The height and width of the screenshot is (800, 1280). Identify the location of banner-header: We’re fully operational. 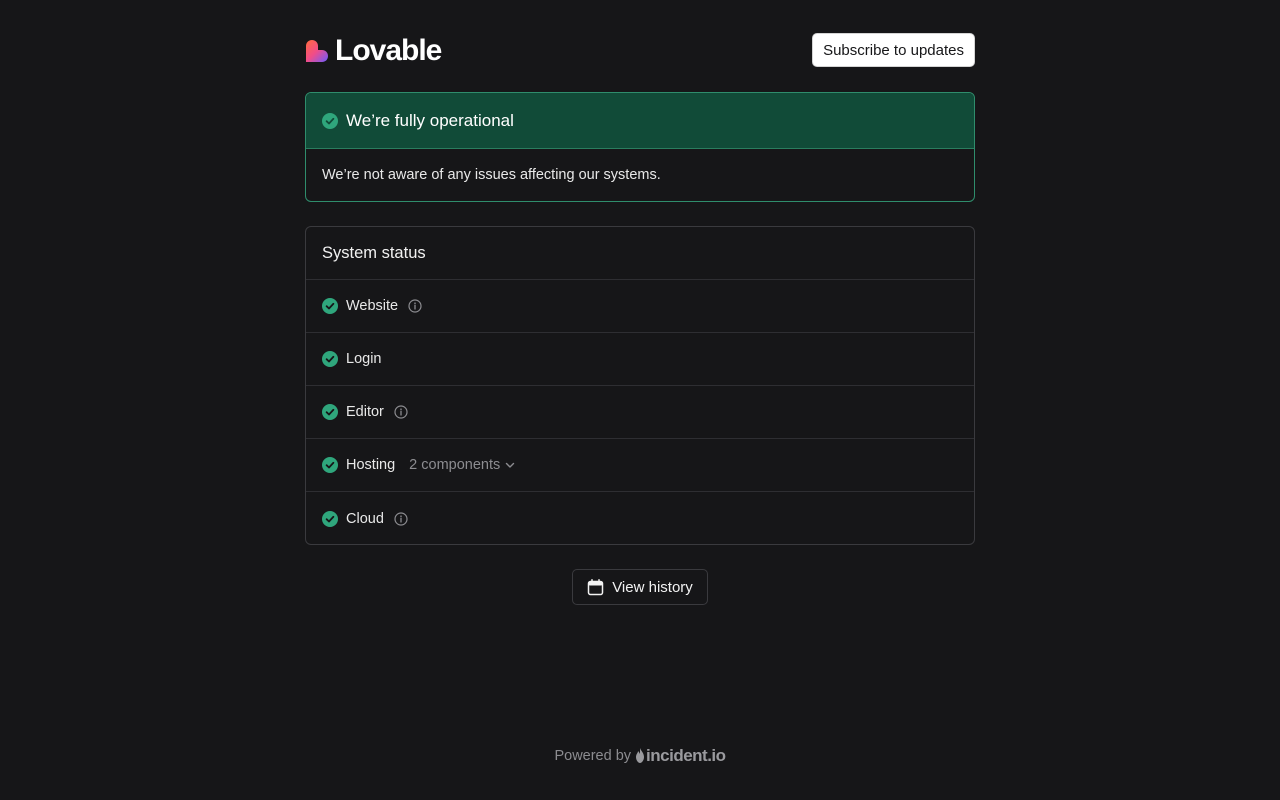
(640, 121).